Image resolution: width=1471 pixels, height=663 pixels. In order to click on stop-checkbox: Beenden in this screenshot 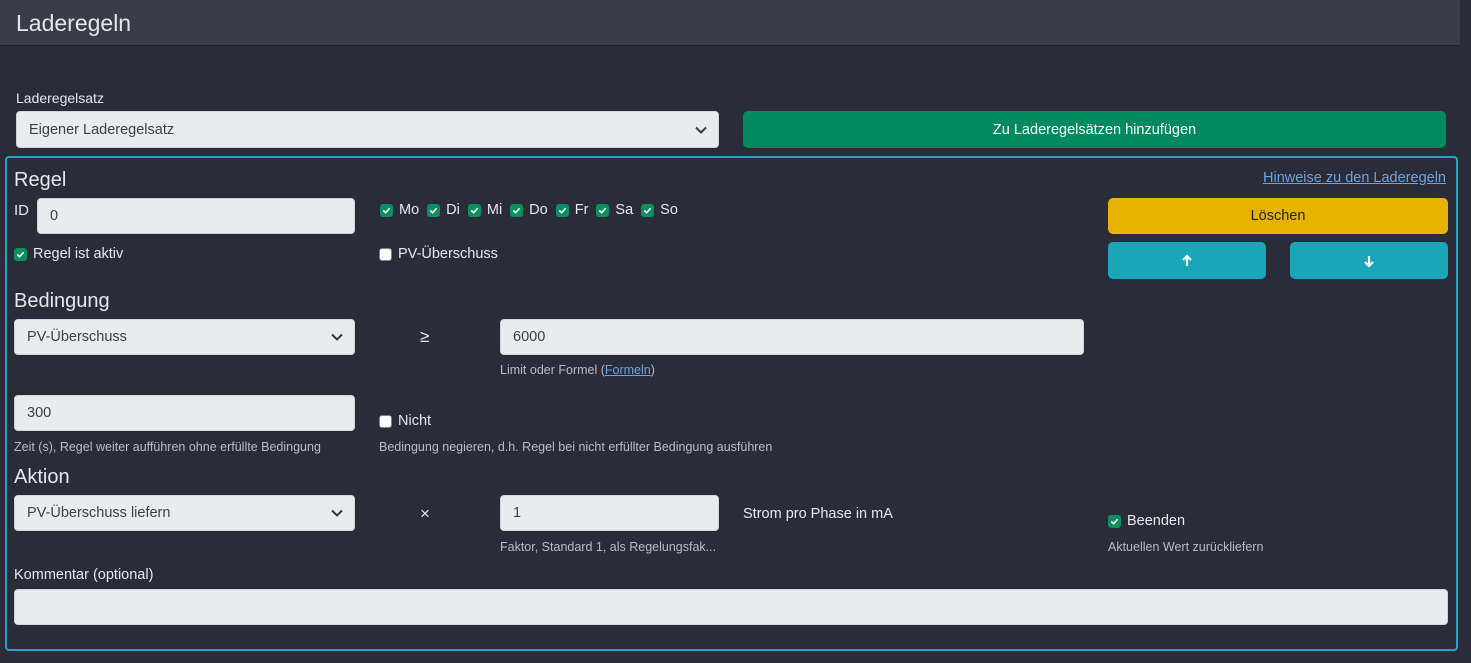, I will do `click(1146, 521)`.